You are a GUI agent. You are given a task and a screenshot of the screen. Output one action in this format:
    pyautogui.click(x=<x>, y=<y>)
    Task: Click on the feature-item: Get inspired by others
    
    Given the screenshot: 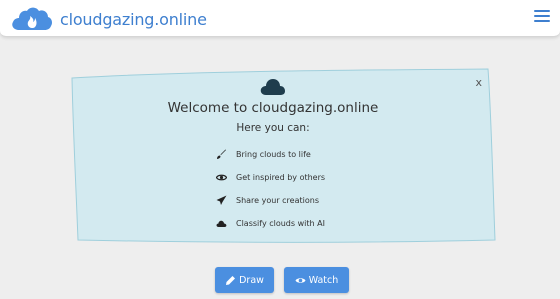 What is the action you would take?
    pyautogui.click(x=270, y=177)
    